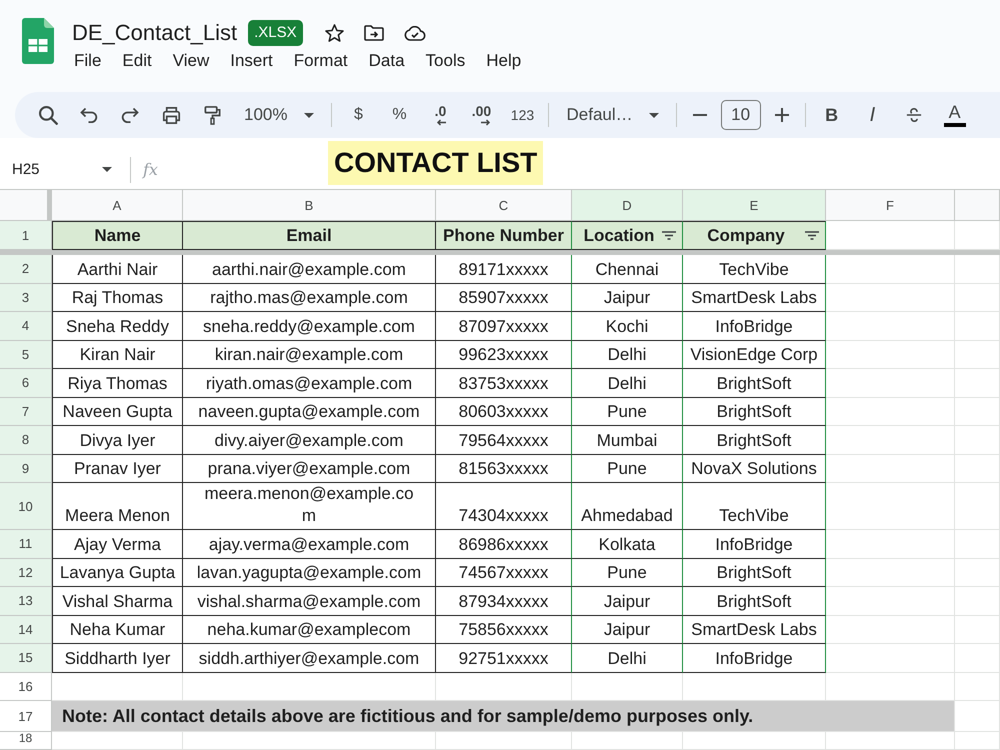 The image size is (1000, 750). I want to click on table-cell: 81563xxxxx, so click(504, 468).